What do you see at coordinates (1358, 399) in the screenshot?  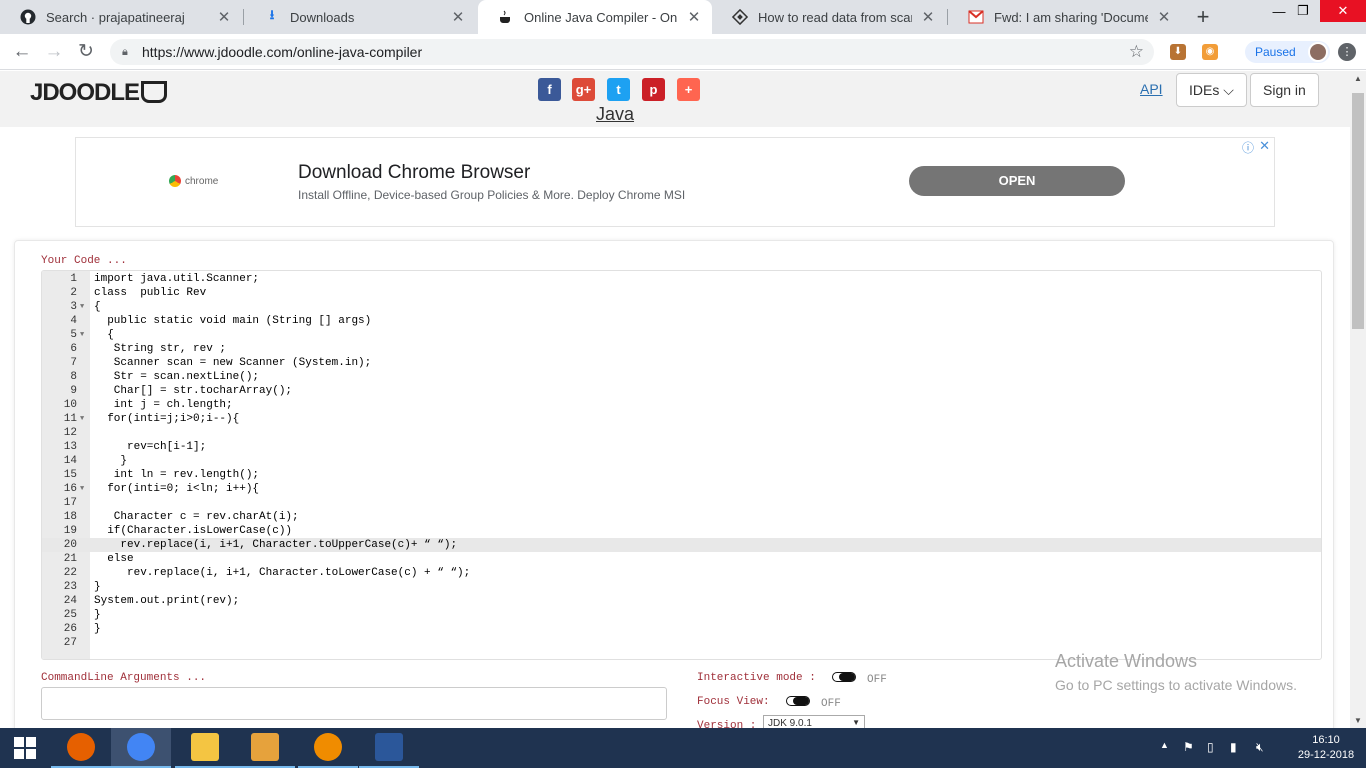 I see `page-scrollbar: ▲ ▼` at bounding box center [1358, 399].